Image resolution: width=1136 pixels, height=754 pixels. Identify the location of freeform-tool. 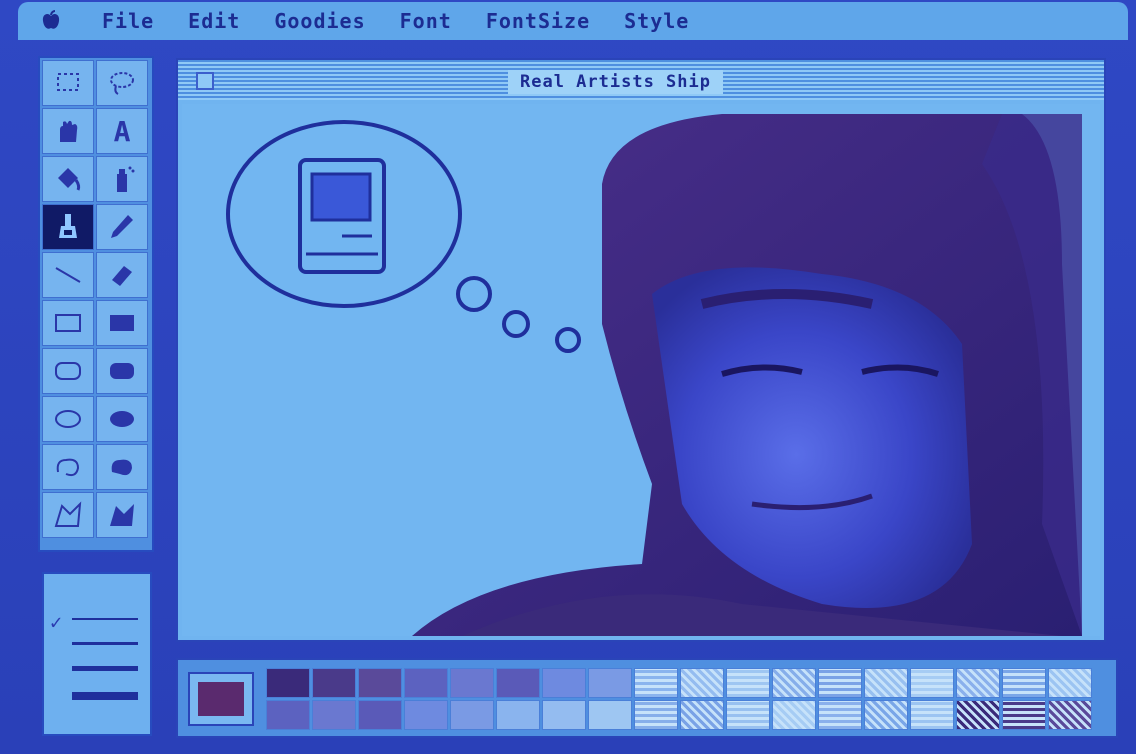
(68, 467).